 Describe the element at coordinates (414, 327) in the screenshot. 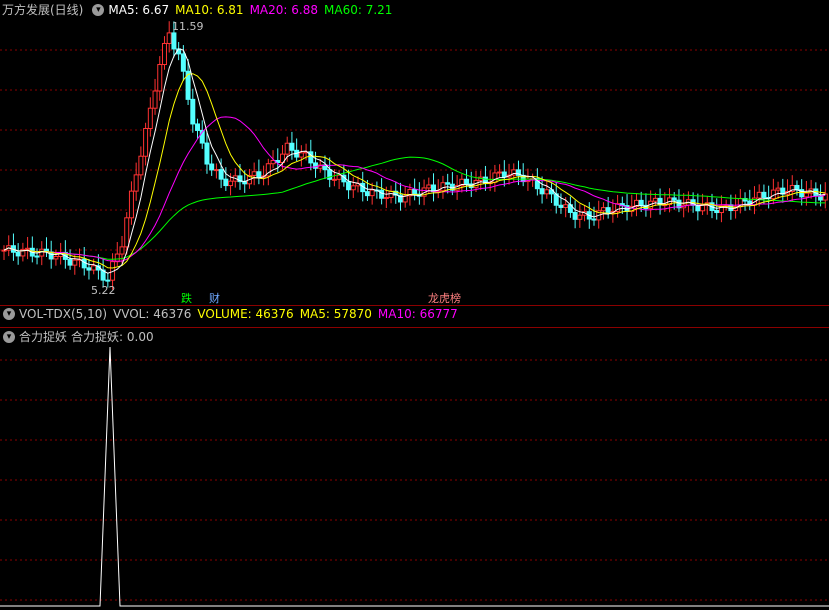

I see `indicator-panel-separator` at that location.